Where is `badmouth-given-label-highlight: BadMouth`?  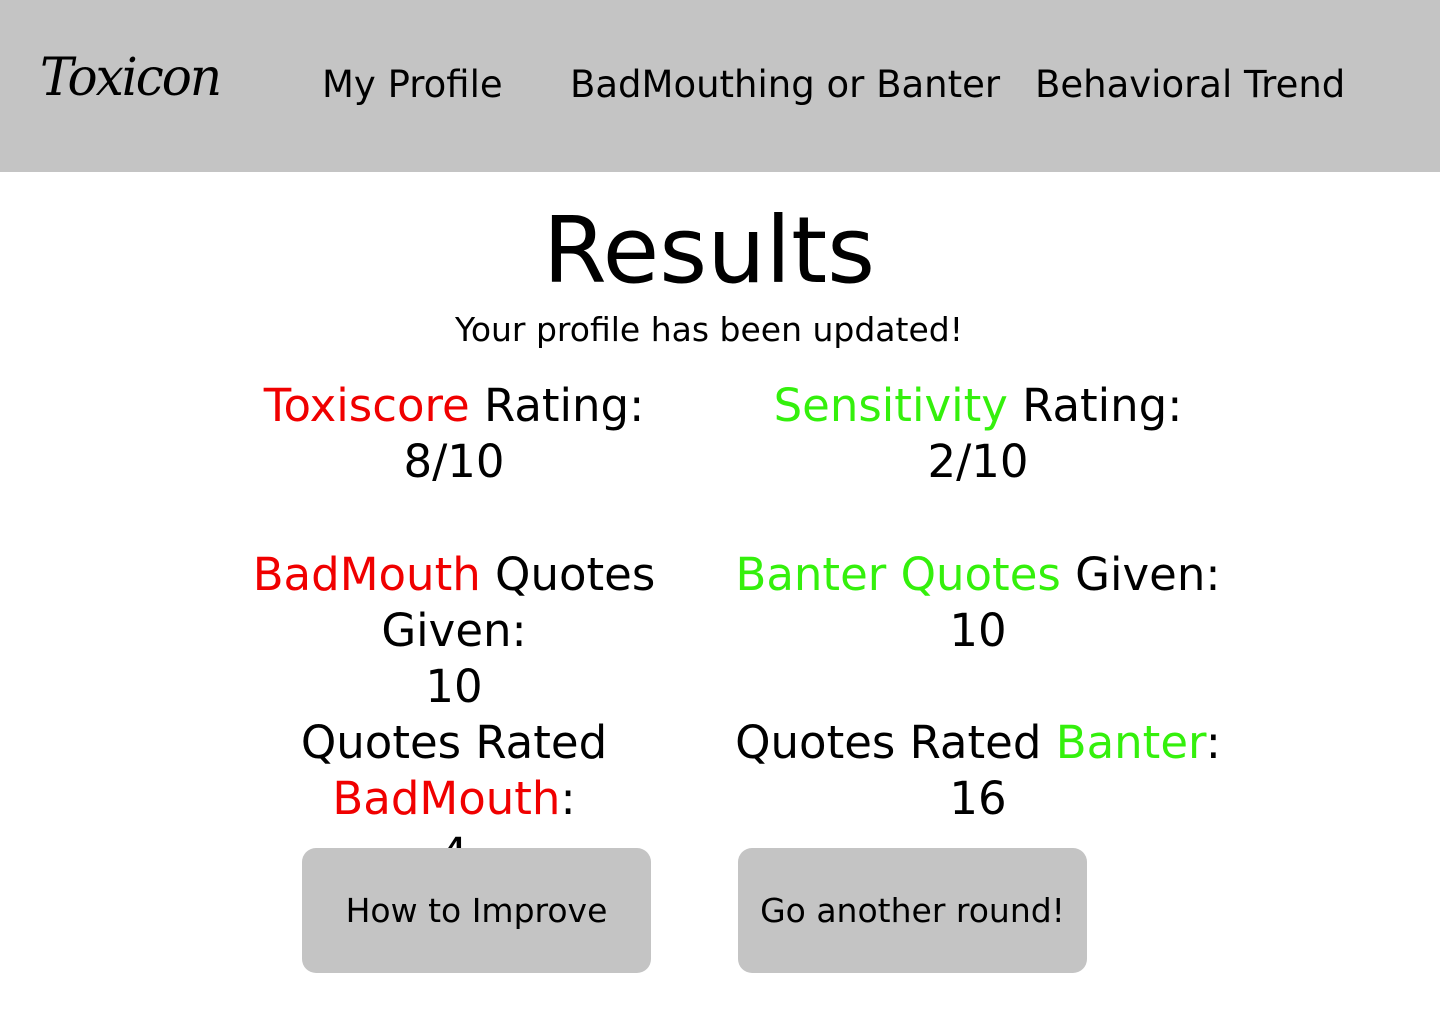
badmouth-given-label-highlight: BadMouth is located at coordinates (366, 574).